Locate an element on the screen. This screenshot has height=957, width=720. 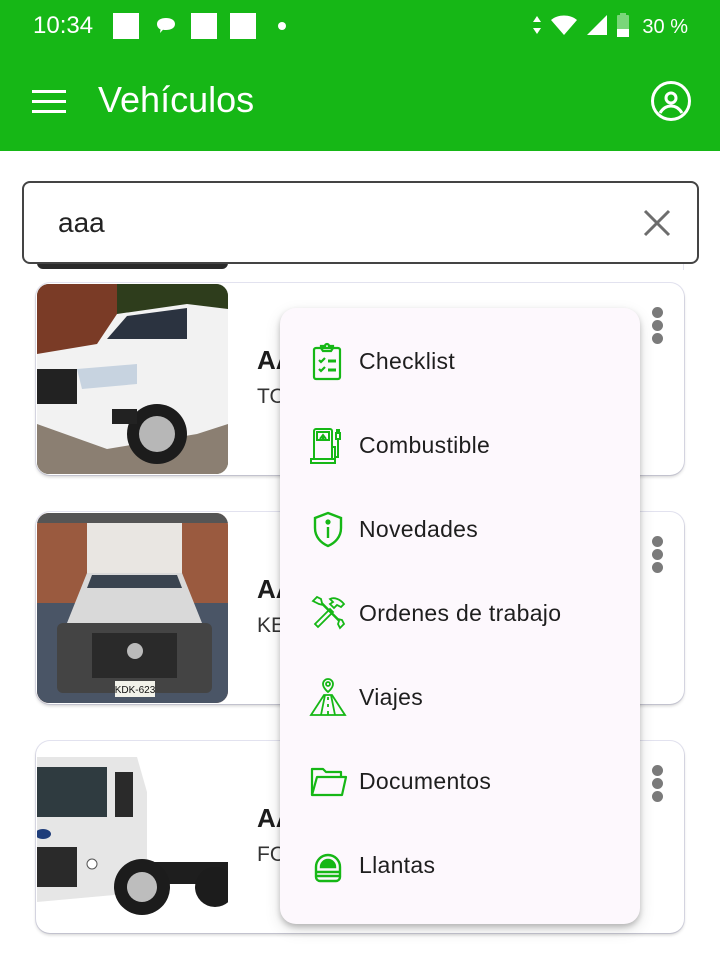
search-field is located at coordinates (360, 222).